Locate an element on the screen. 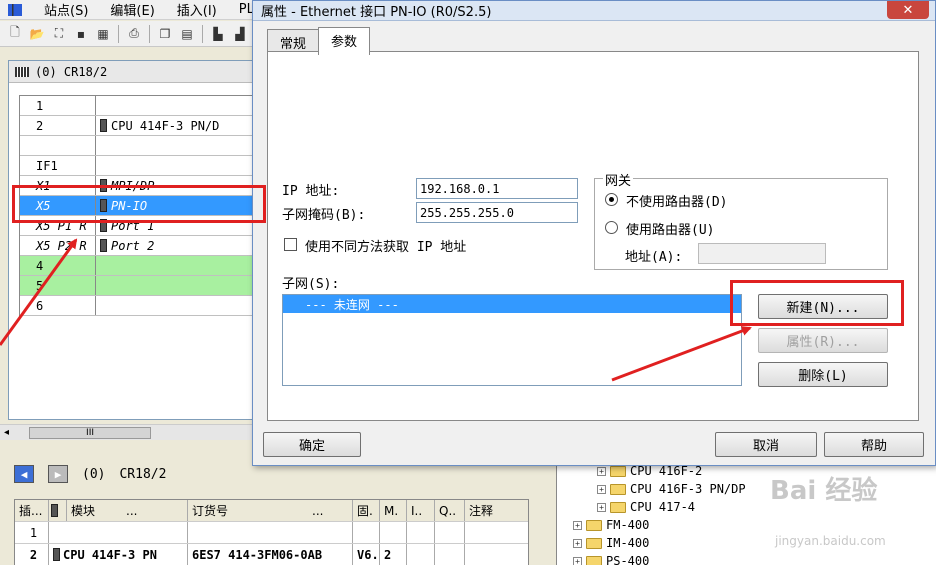 This screenshot has height=565, width=936. col-firmware: 固. is located at coordinates (366, 510).